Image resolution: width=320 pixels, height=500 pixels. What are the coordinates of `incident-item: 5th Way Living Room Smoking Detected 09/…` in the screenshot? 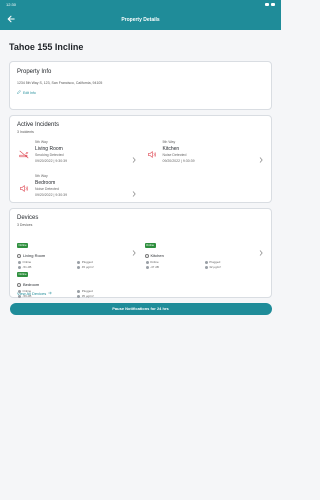 It's located at (77, 154).